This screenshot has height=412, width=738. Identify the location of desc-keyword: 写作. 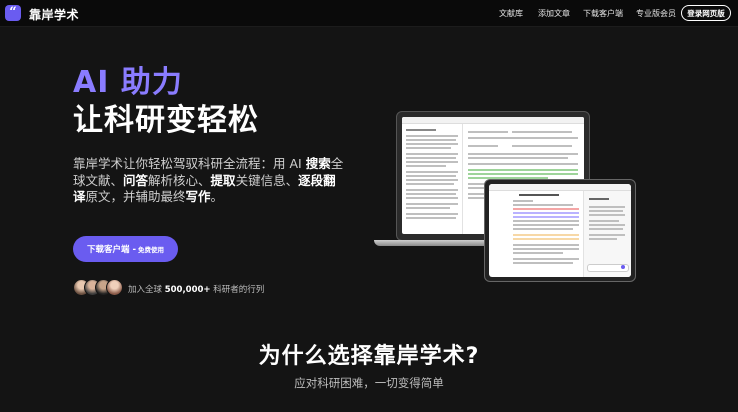
(198, 196).